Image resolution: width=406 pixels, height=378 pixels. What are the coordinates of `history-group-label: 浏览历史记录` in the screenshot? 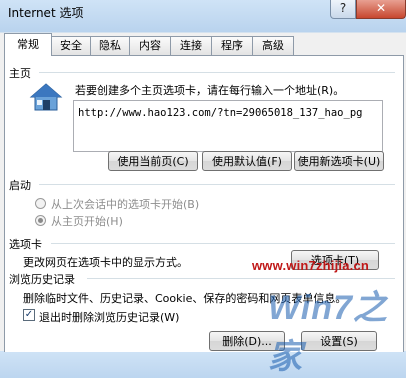 It's located at (42, 279).